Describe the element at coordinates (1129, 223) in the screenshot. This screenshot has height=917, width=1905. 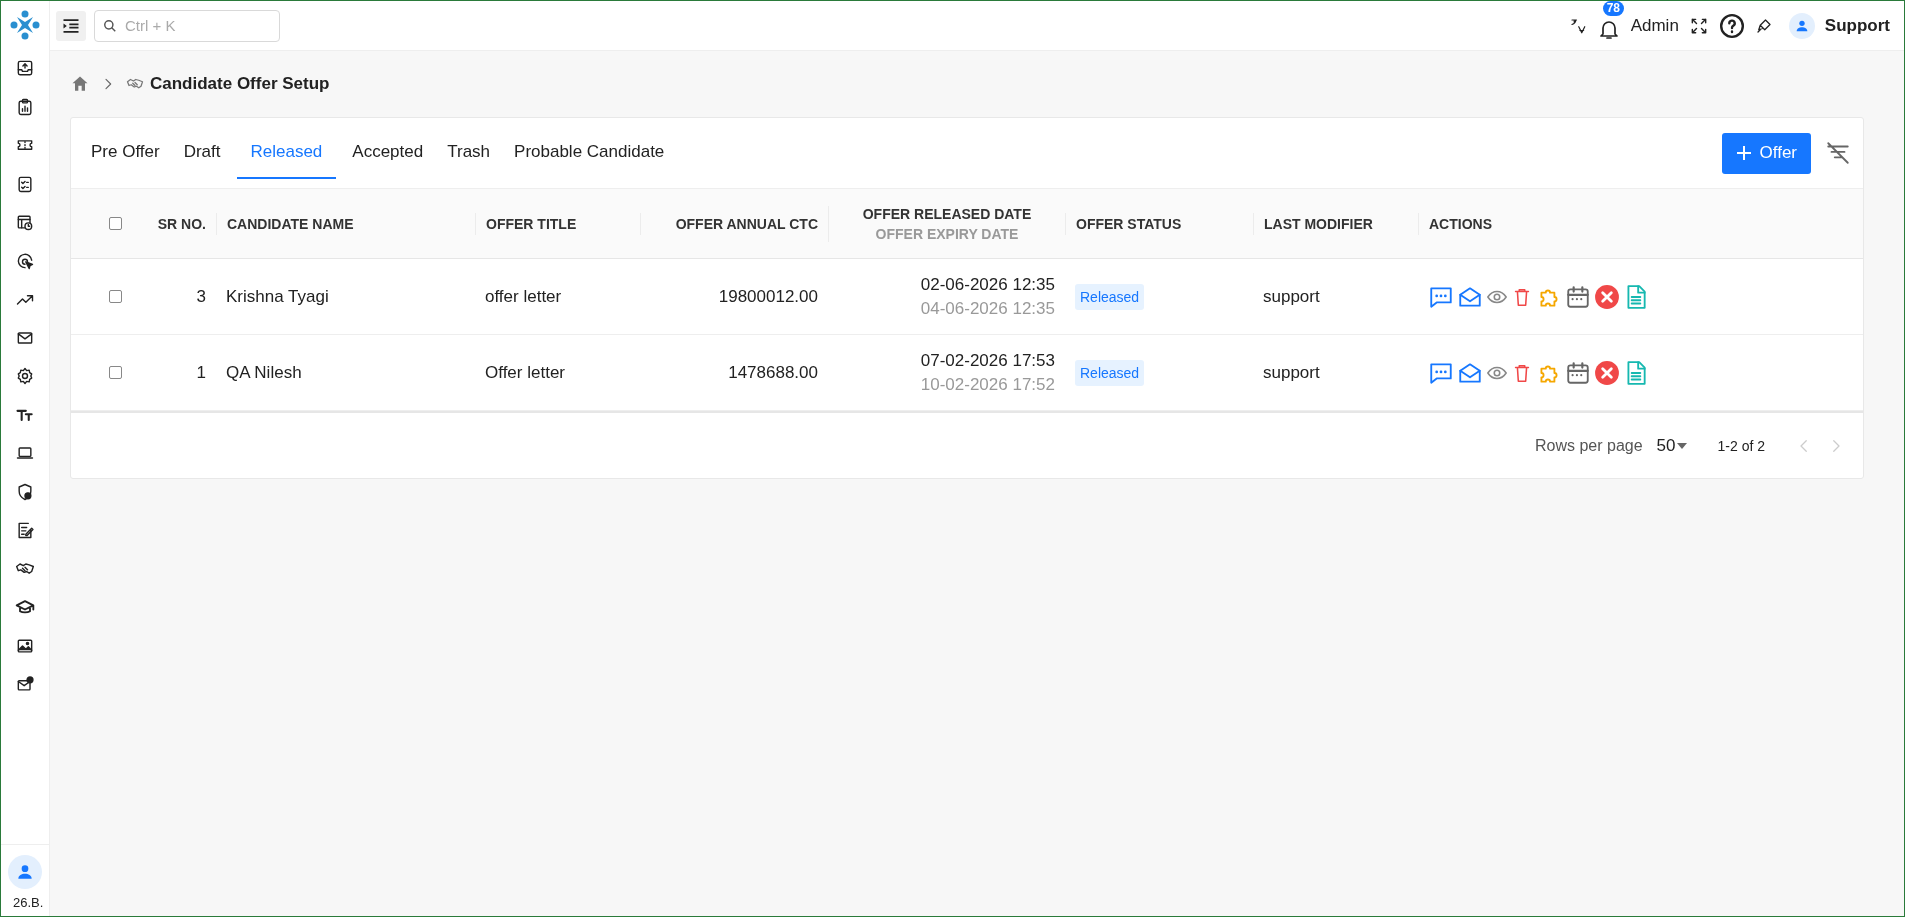
I see `column-header: OFFER STATUS` at that location.